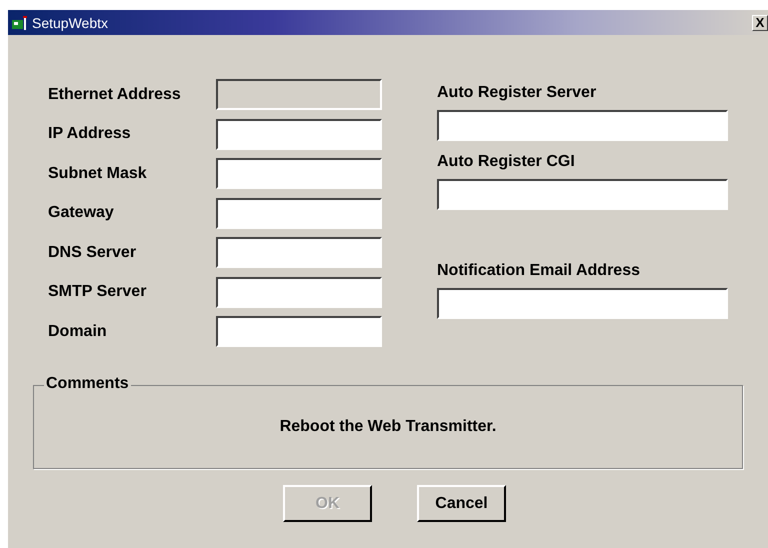 This screenshot has height=548, width=768. What do you see at coordinates (461, 503) in the screenshot?
I see `cancel-button: Cancel` at bounding box center [461, 503].